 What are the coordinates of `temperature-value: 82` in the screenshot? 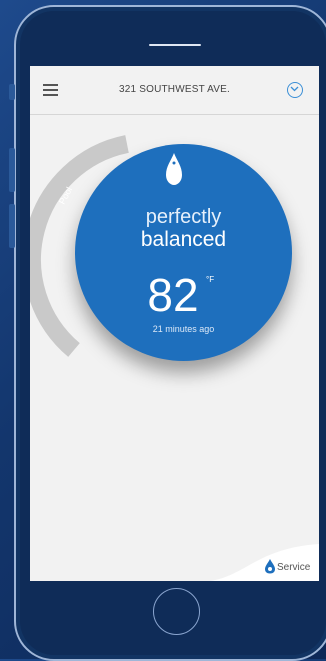 It's located at (173, 295).